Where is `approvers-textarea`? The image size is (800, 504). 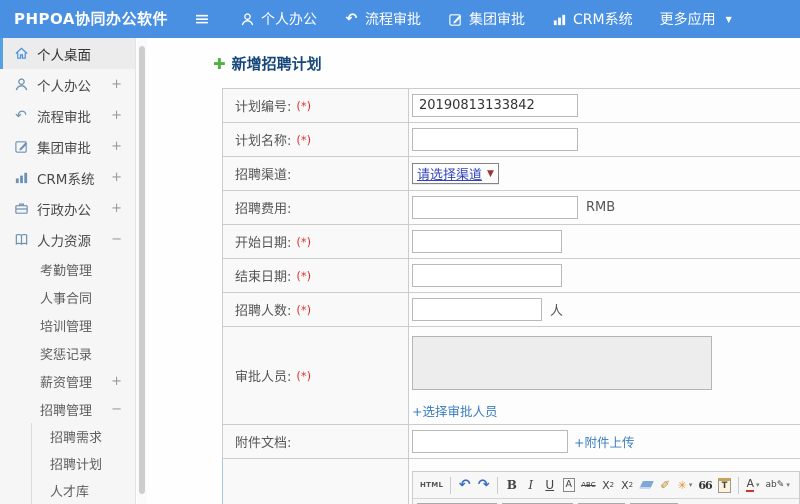
approvers-textarea is located at coordinates (562, 363).